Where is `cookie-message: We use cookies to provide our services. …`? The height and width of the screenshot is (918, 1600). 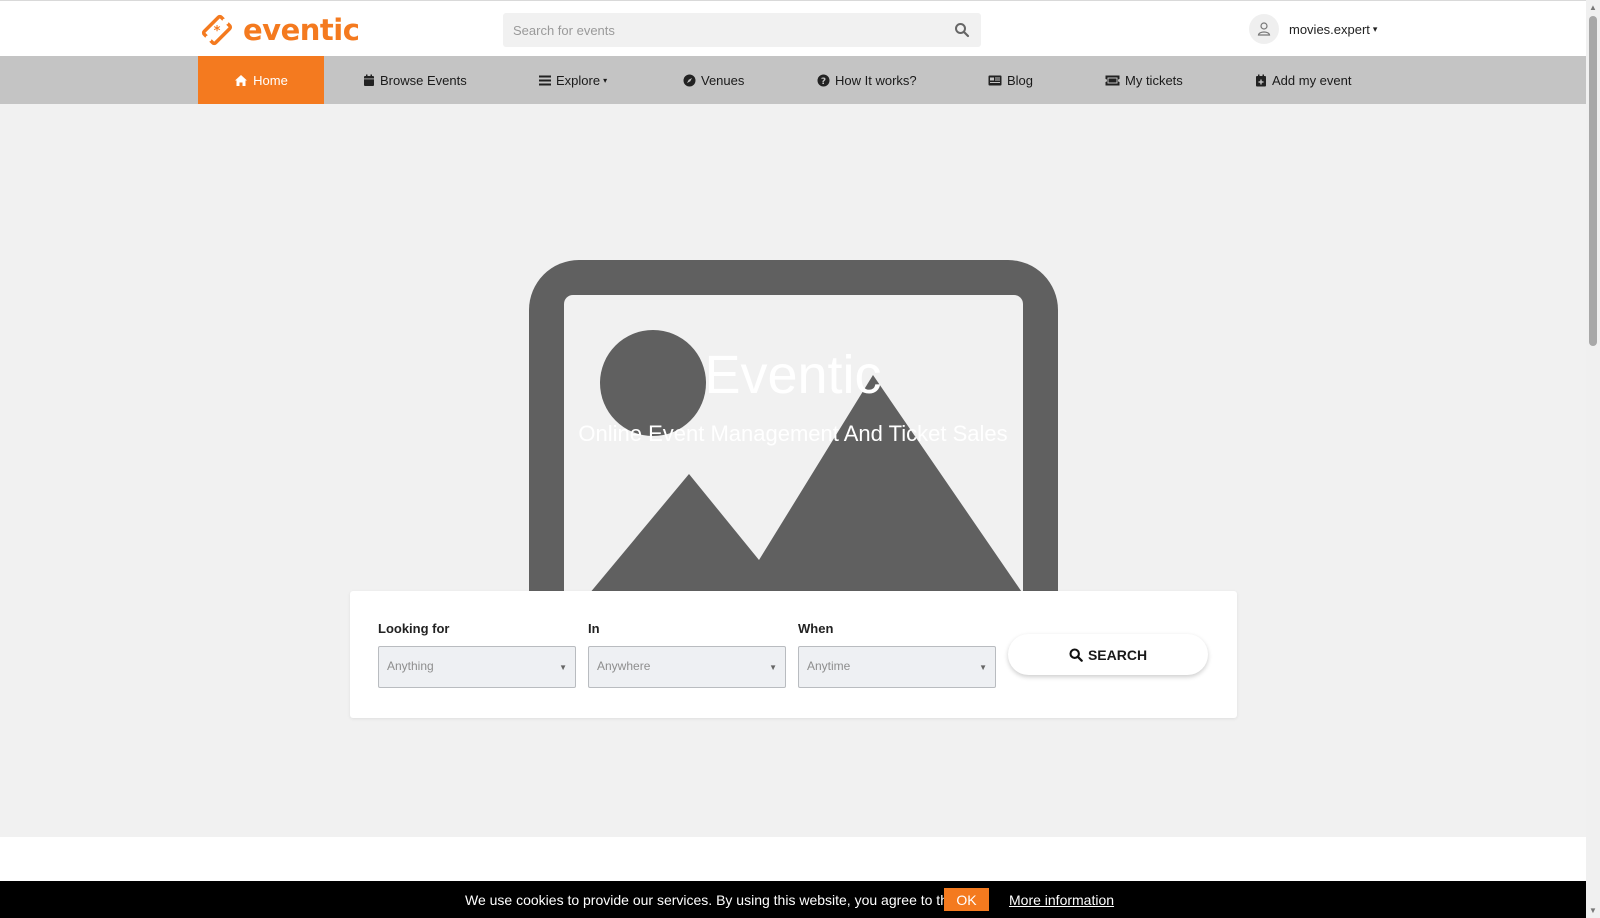 cookie-message: We use cookies to provide our services. … is located at coordinates (713, 900).